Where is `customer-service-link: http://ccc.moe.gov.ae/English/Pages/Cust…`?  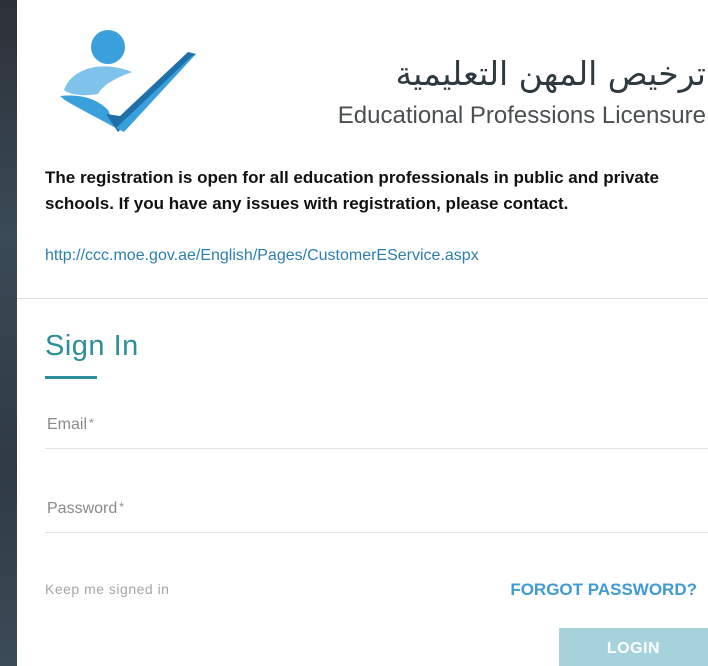
customer-service-link: http://ccc.moe.gov.ae/English/Pages/Cust… is located at coordinates (262, 256).